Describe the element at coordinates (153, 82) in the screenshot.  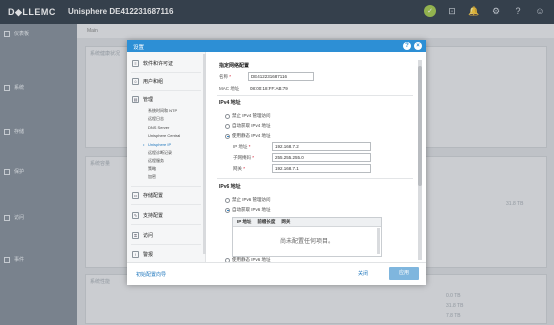
I see `nav-item-label: 用户和组` at that location.